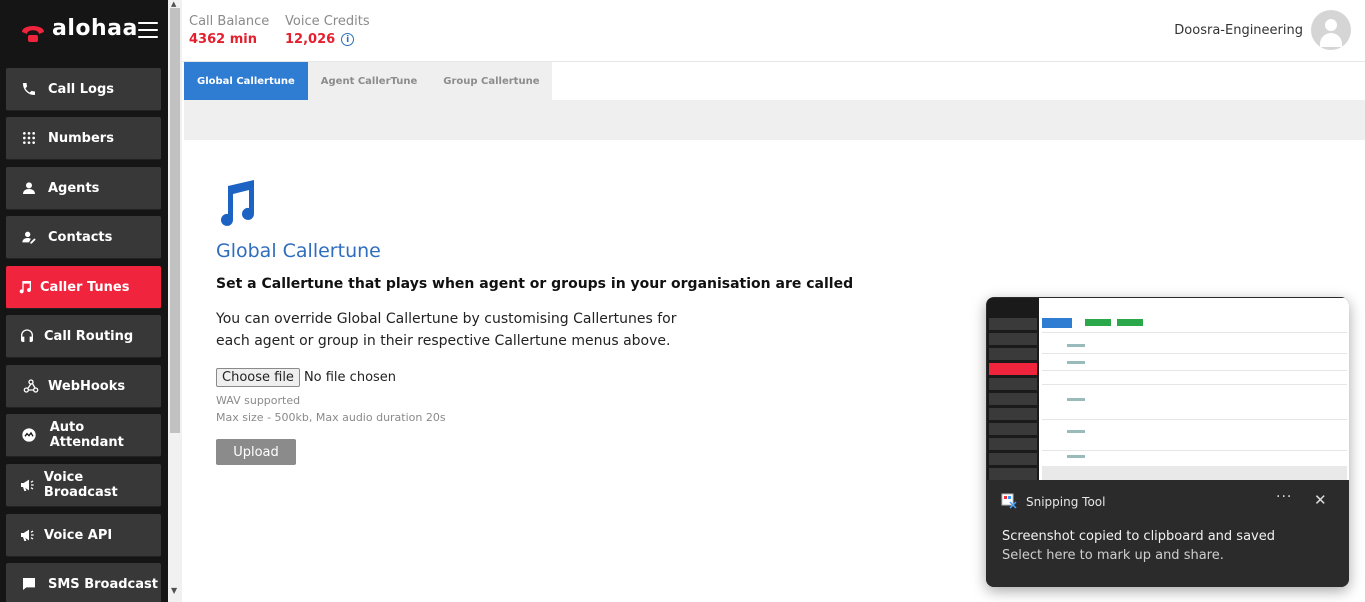  Describe the element at coordinates (1238, 30) in the screenshot. I see `username: Doosra-Engineering` at that location.